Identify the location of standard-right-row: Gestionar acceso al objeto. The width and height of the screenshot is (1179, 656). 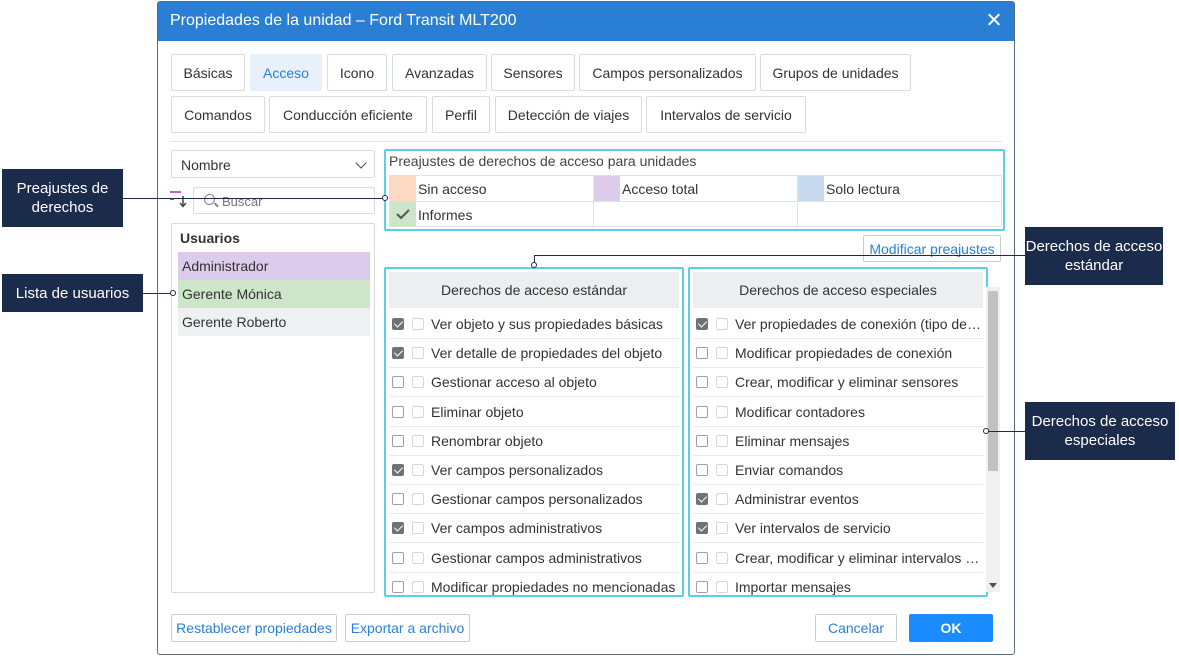
(534, 383).